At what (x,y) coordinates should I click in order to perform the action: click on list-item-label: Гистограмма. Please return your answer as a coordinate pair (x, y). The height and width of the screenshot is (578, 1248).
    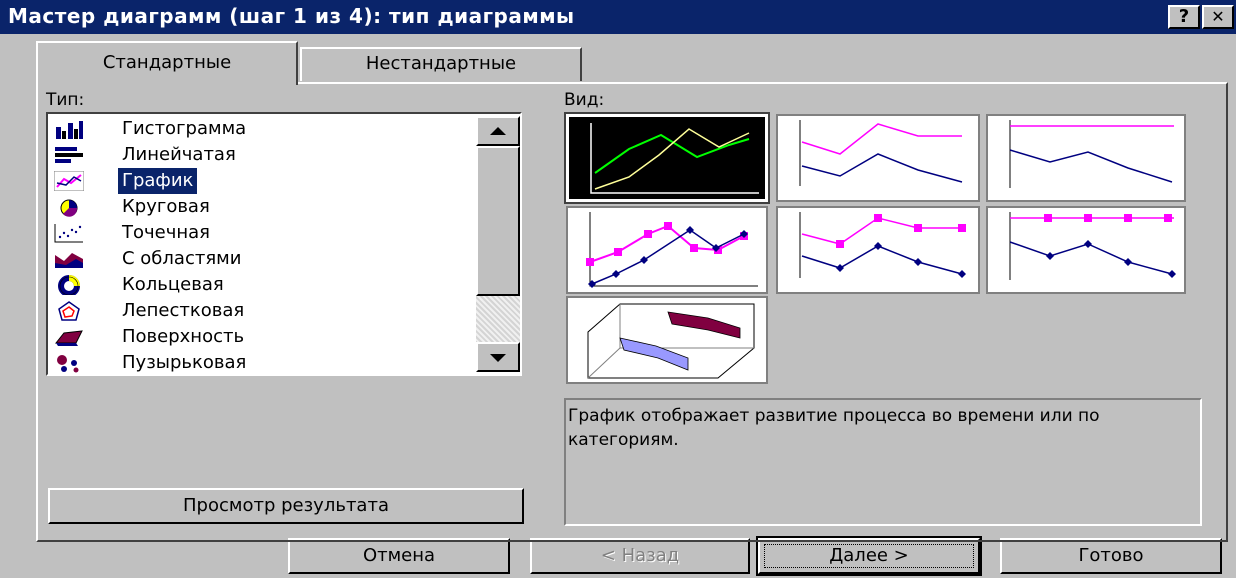
    Looking at the image, I should click on (184, 128).